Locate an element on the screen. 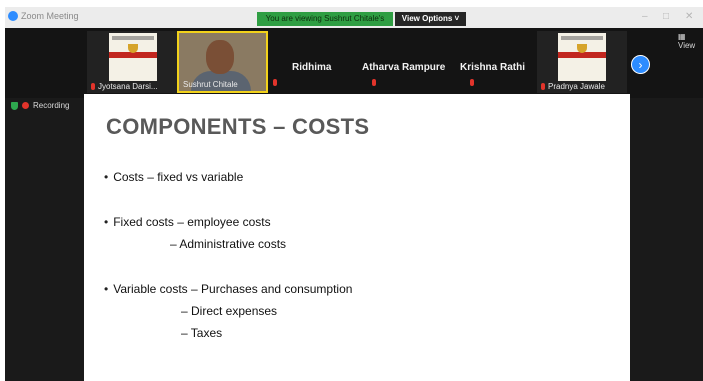 The image size is (703, 381). slide-subbullet: – Taxes is located at coordinates (202, 333).